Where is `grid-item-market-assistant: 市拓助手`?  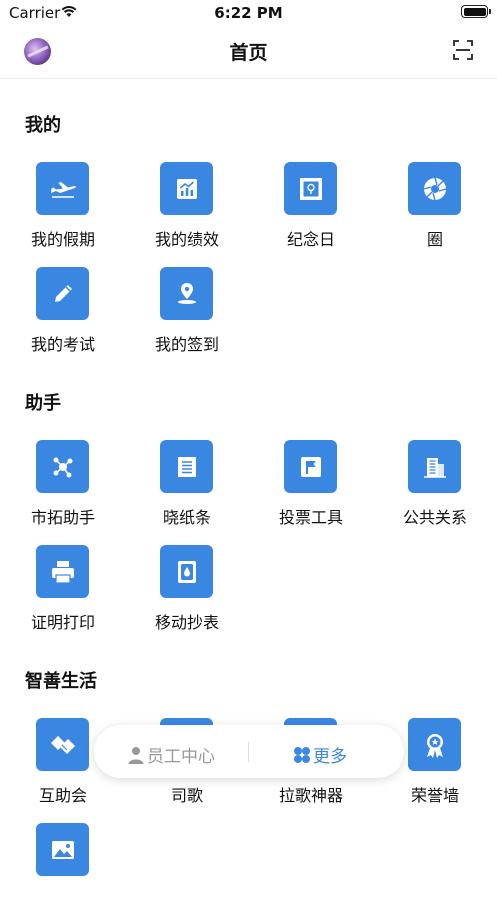 grid-item-market-assistant: 市拓助手 is located at coordinates (63, 487).